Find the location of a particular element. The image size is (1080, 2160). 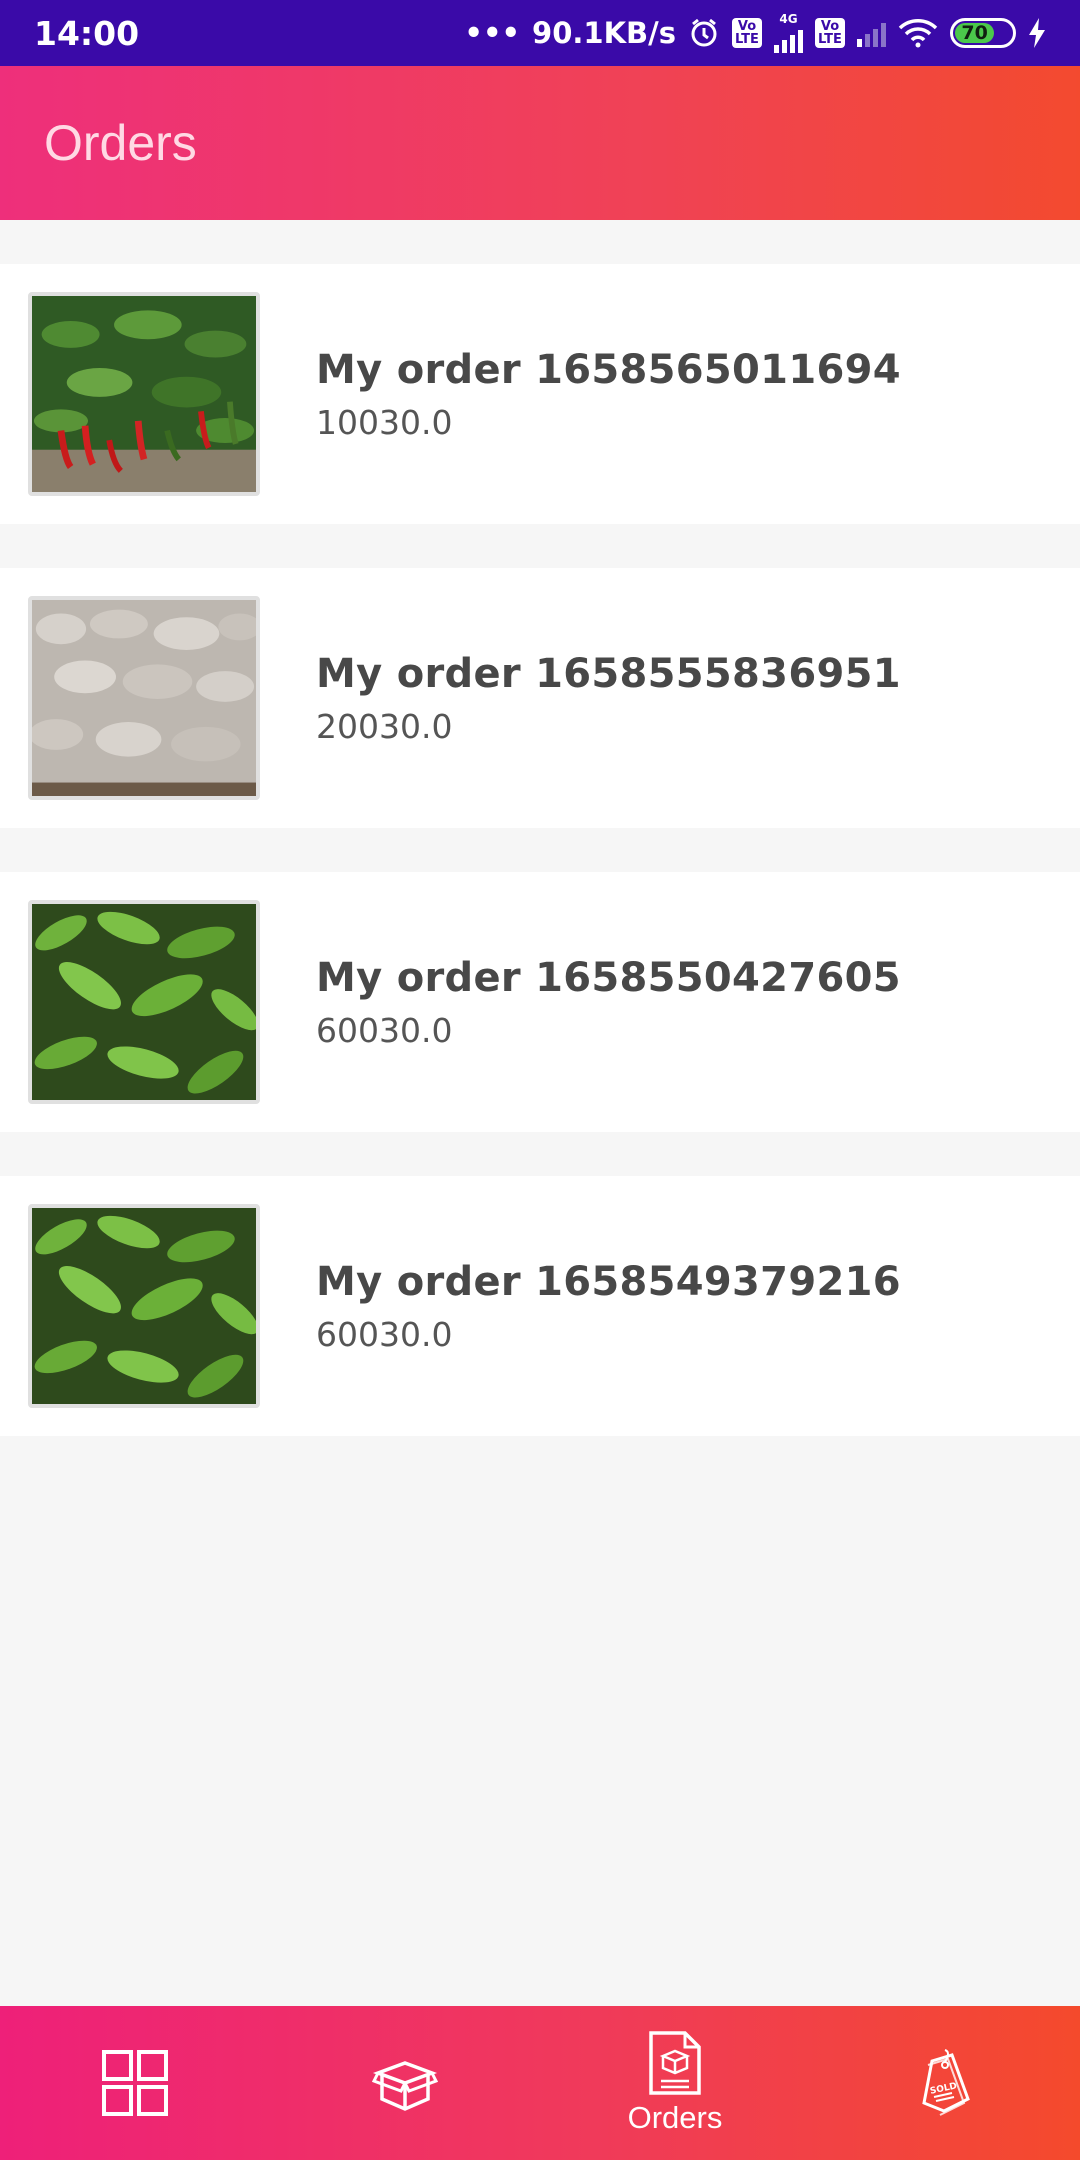

order-card: My order 1658549379216 60030.0 is located at coordinates (540, 1306).